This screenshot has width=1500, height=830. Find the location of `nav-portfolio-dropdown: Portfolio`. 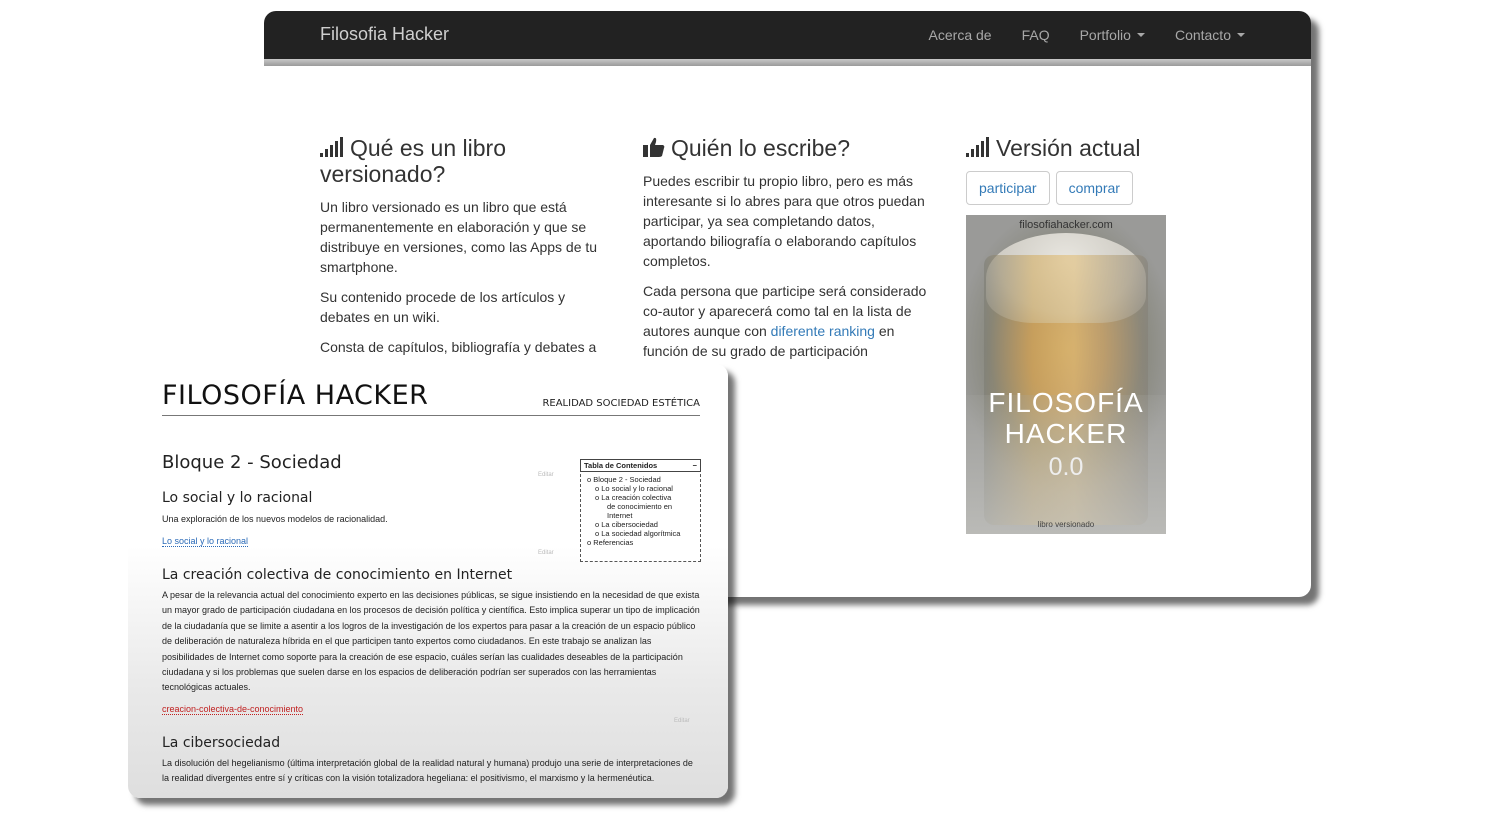

nav-portfolio-dropdown: Portfolio is located at coordinates (1112, 35).